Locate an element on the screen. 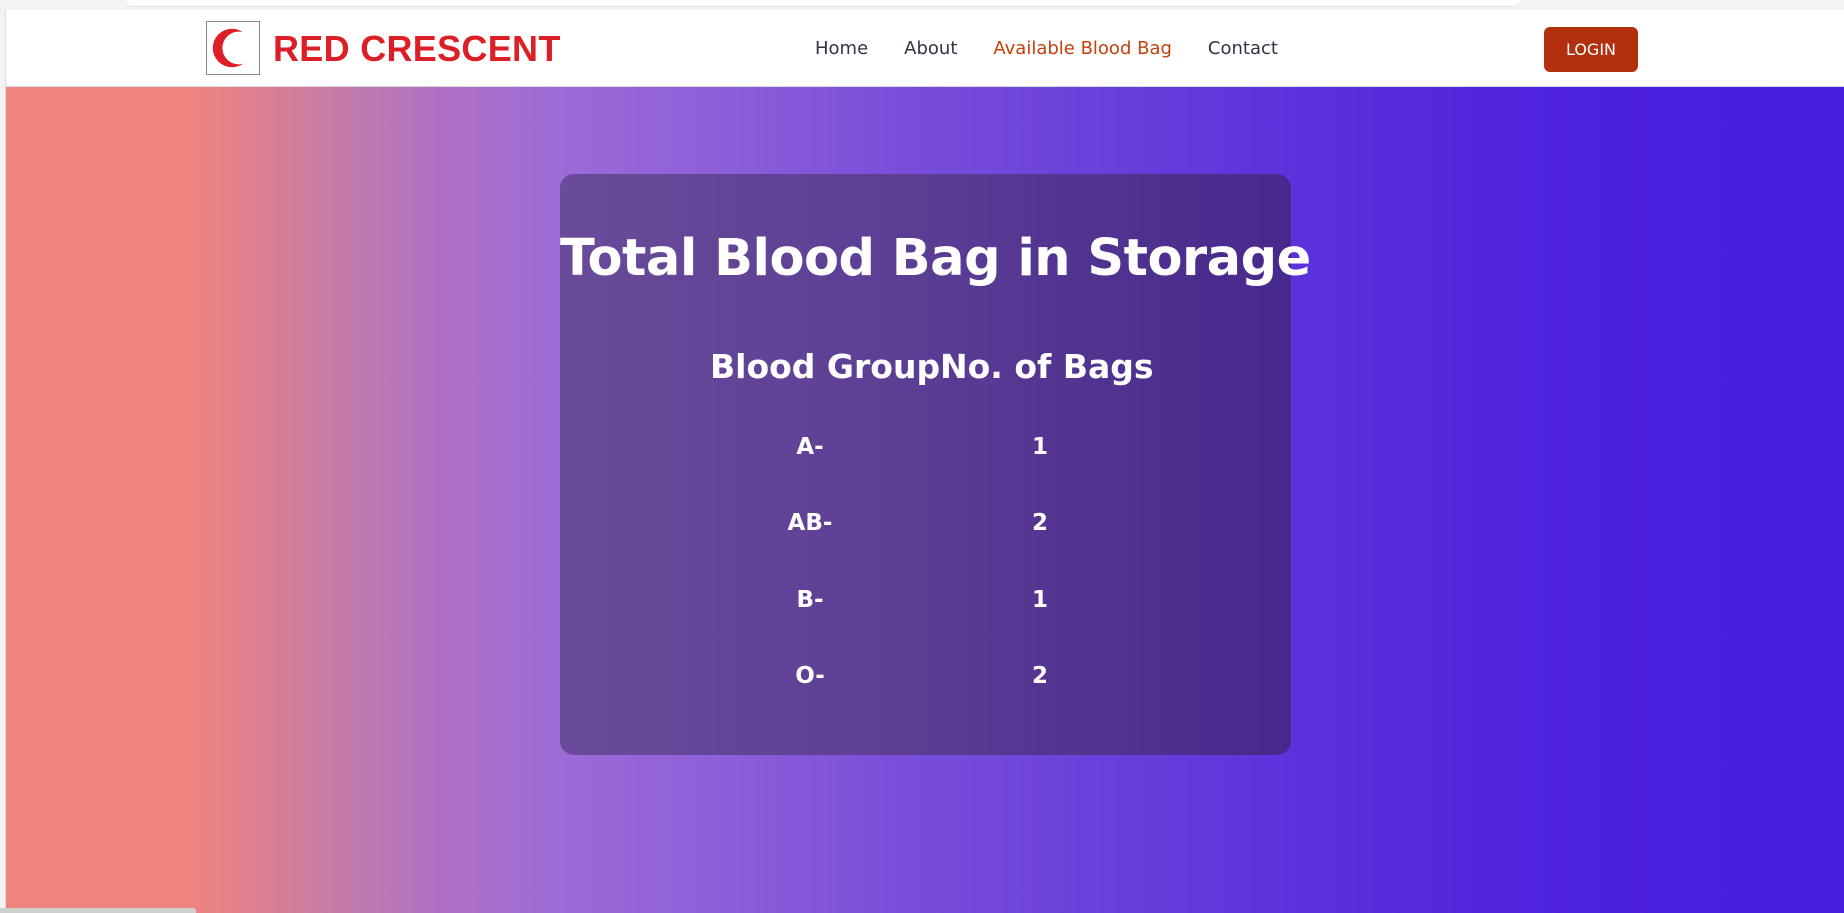 The height and width of the screenshot is (913, 1844). nav-contact-link: Contact is located at coordinates (1243, 49).